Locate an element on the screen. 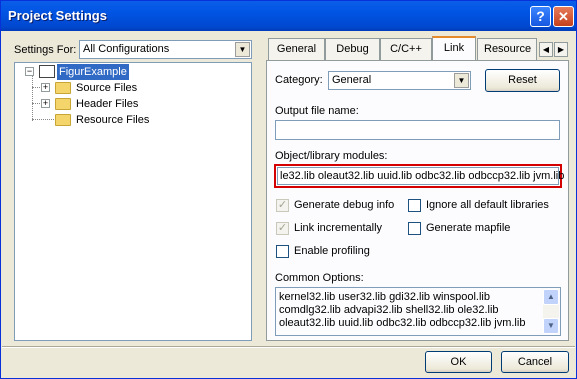  project-icon is located at coordinates (47, 71).